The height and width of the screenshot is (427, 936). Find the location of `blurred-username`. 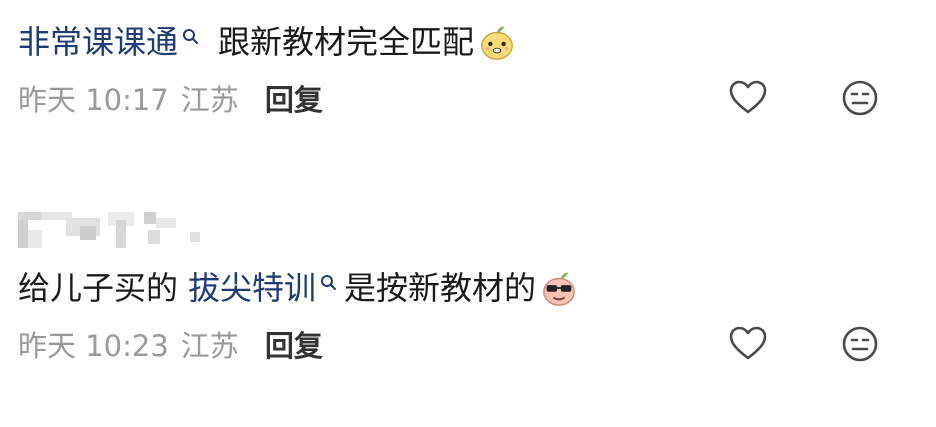

blurred-username is located at coordinates (109, 230).